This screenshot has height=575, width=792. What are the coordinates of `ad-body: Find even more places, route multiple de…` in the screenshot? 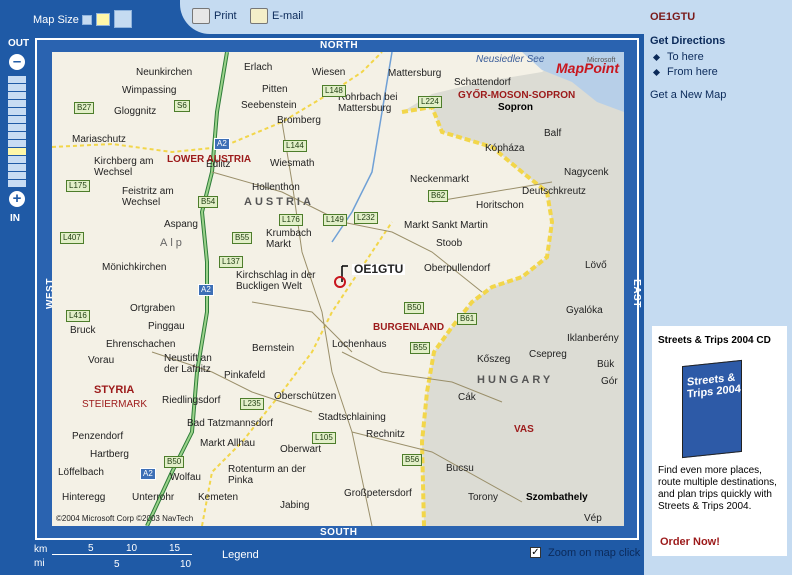 It's located at (717, 488).